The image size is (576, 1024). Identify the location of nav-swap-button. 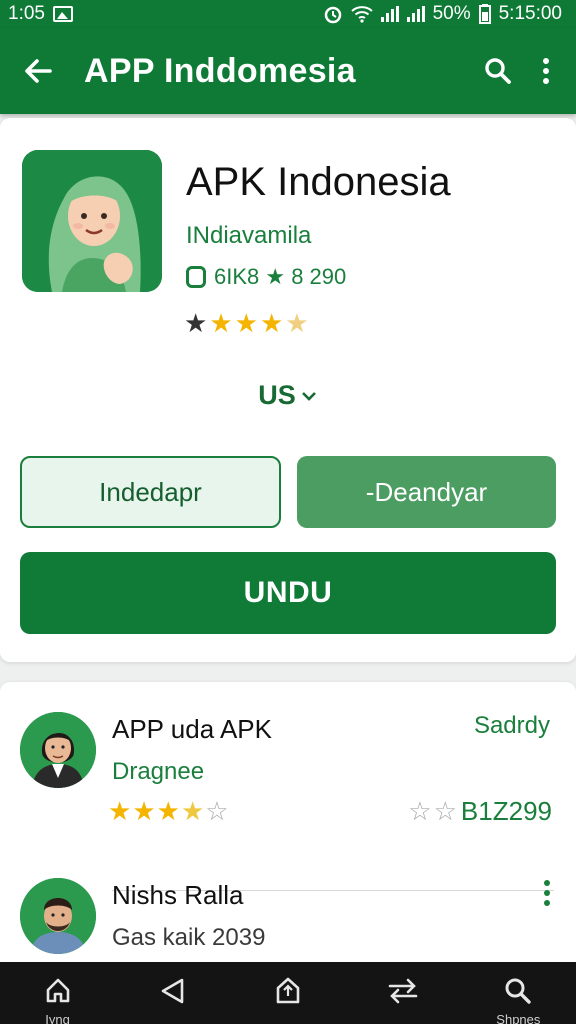
(403, 1000).